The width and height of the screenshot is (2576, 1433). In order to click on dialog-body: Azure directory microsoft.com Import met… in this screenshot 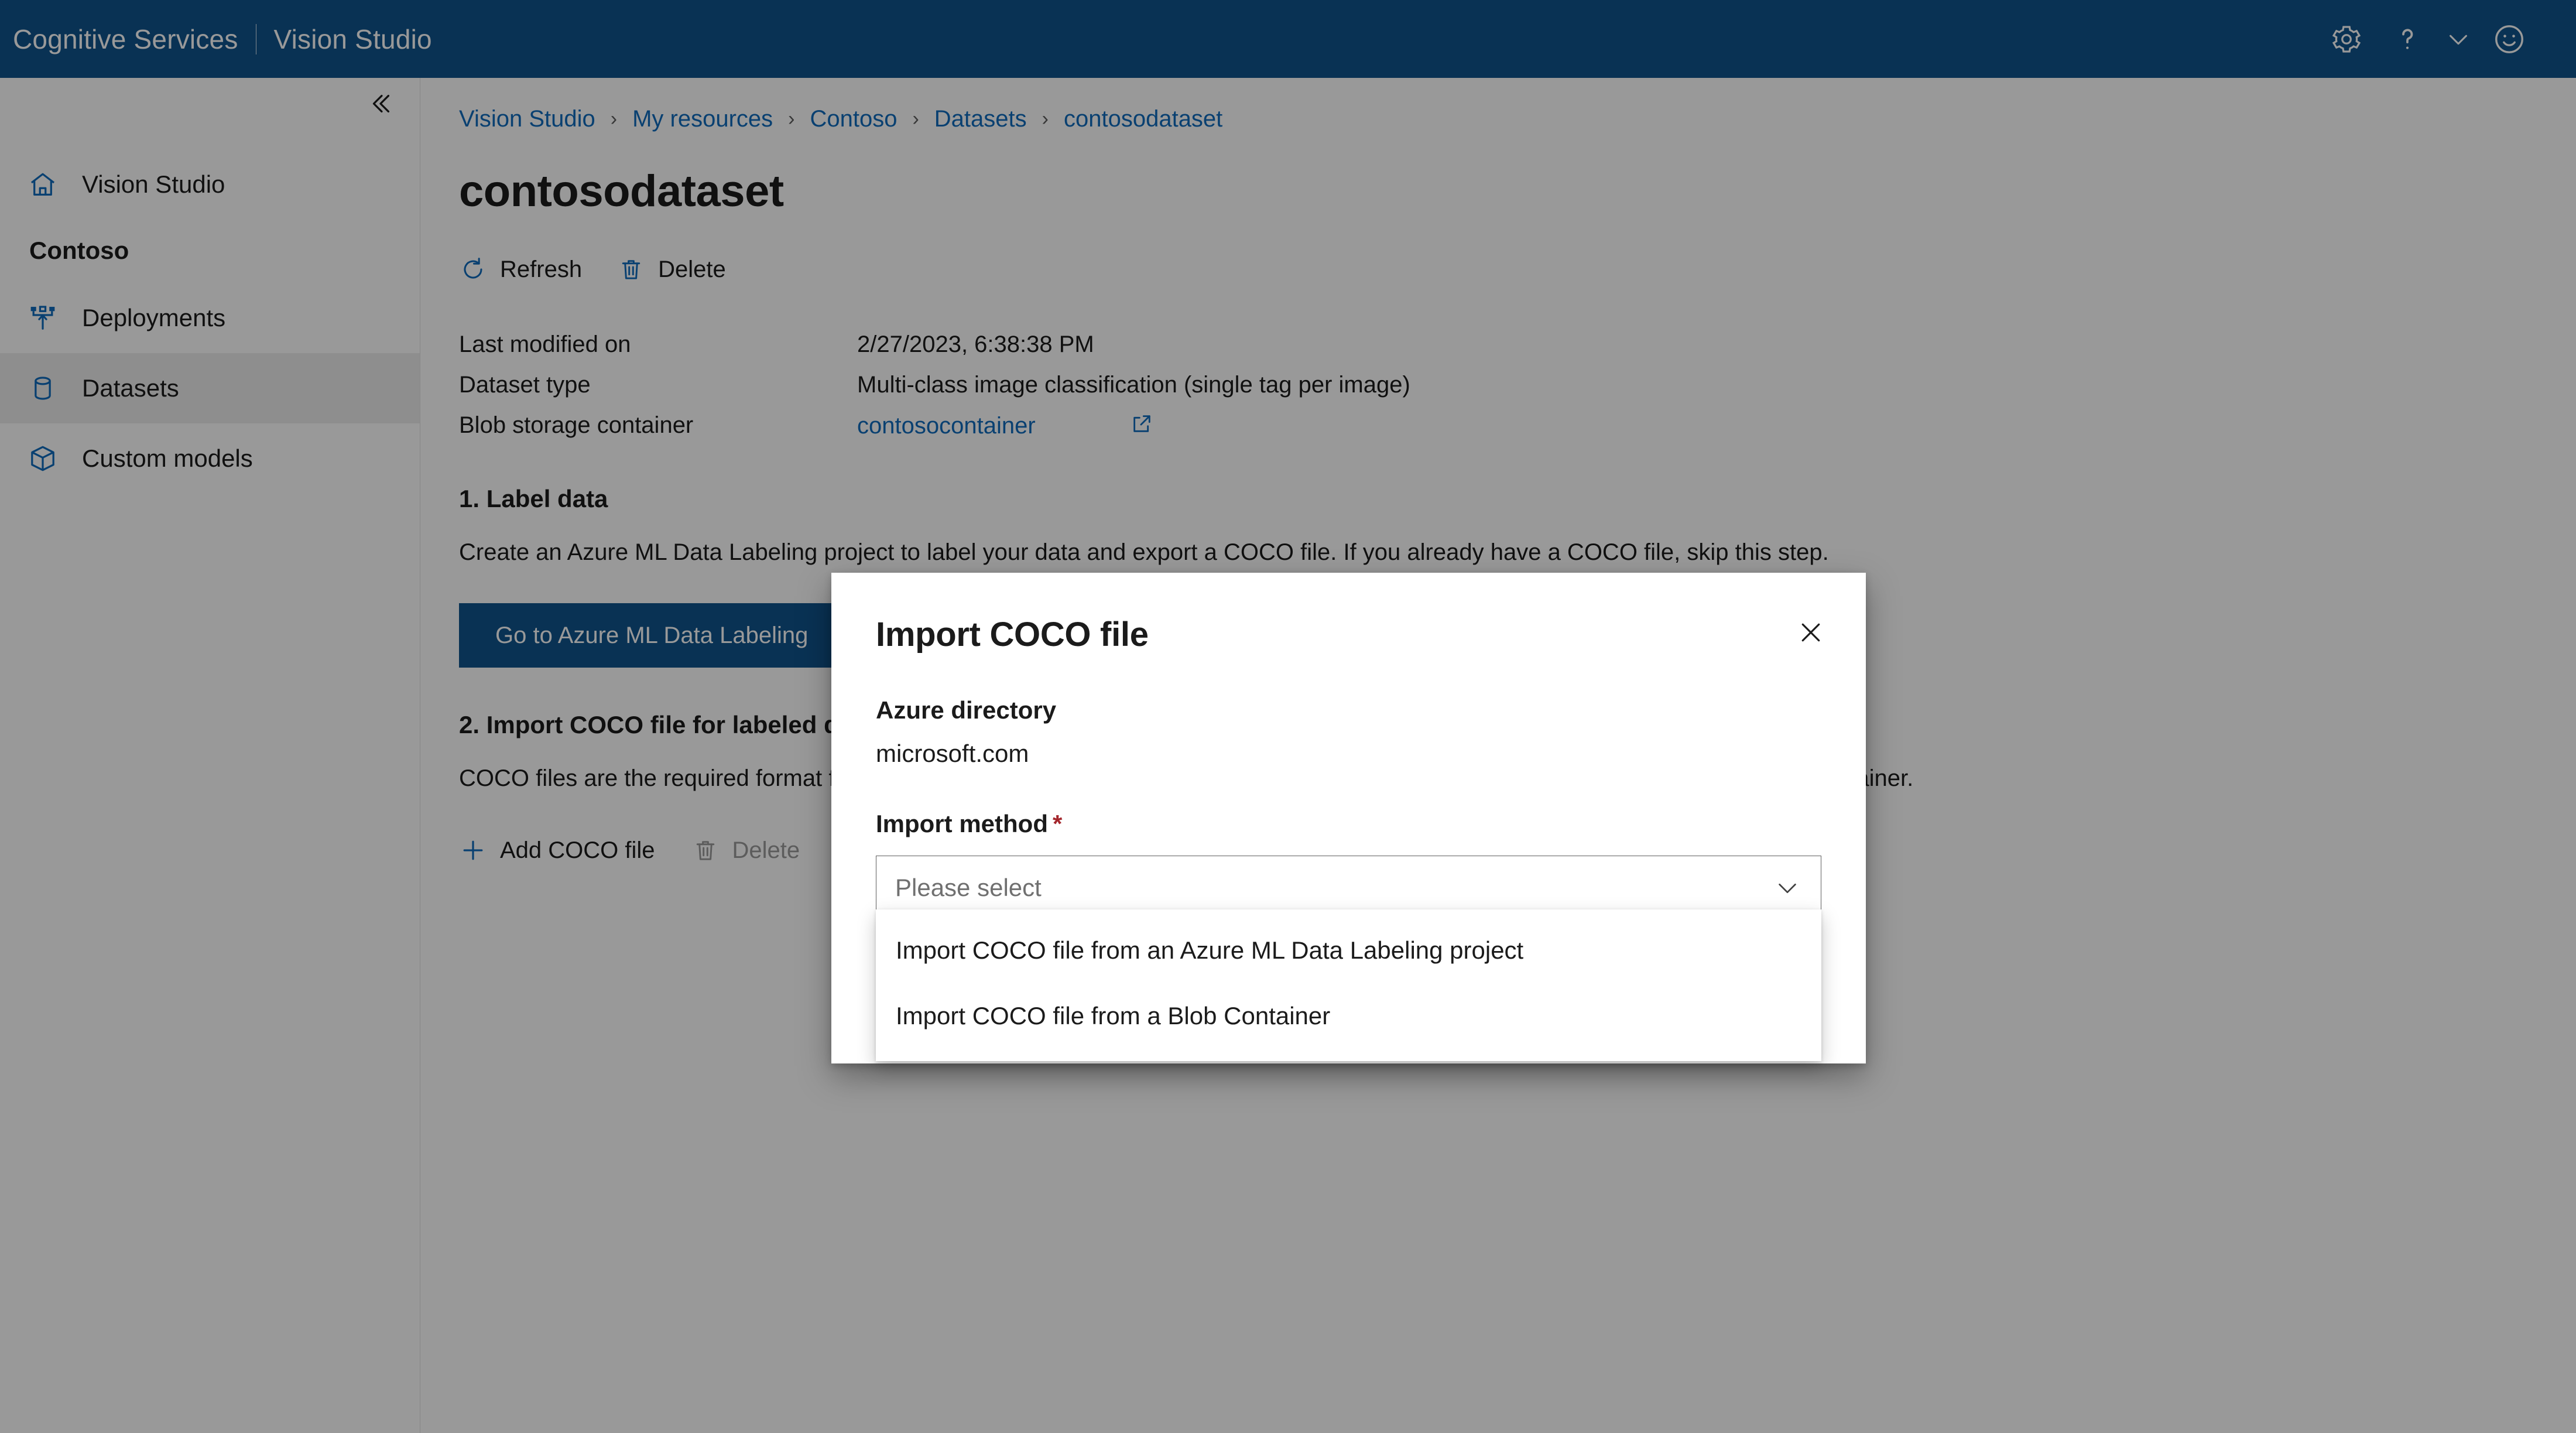, I will do `click(1348, 808)`.